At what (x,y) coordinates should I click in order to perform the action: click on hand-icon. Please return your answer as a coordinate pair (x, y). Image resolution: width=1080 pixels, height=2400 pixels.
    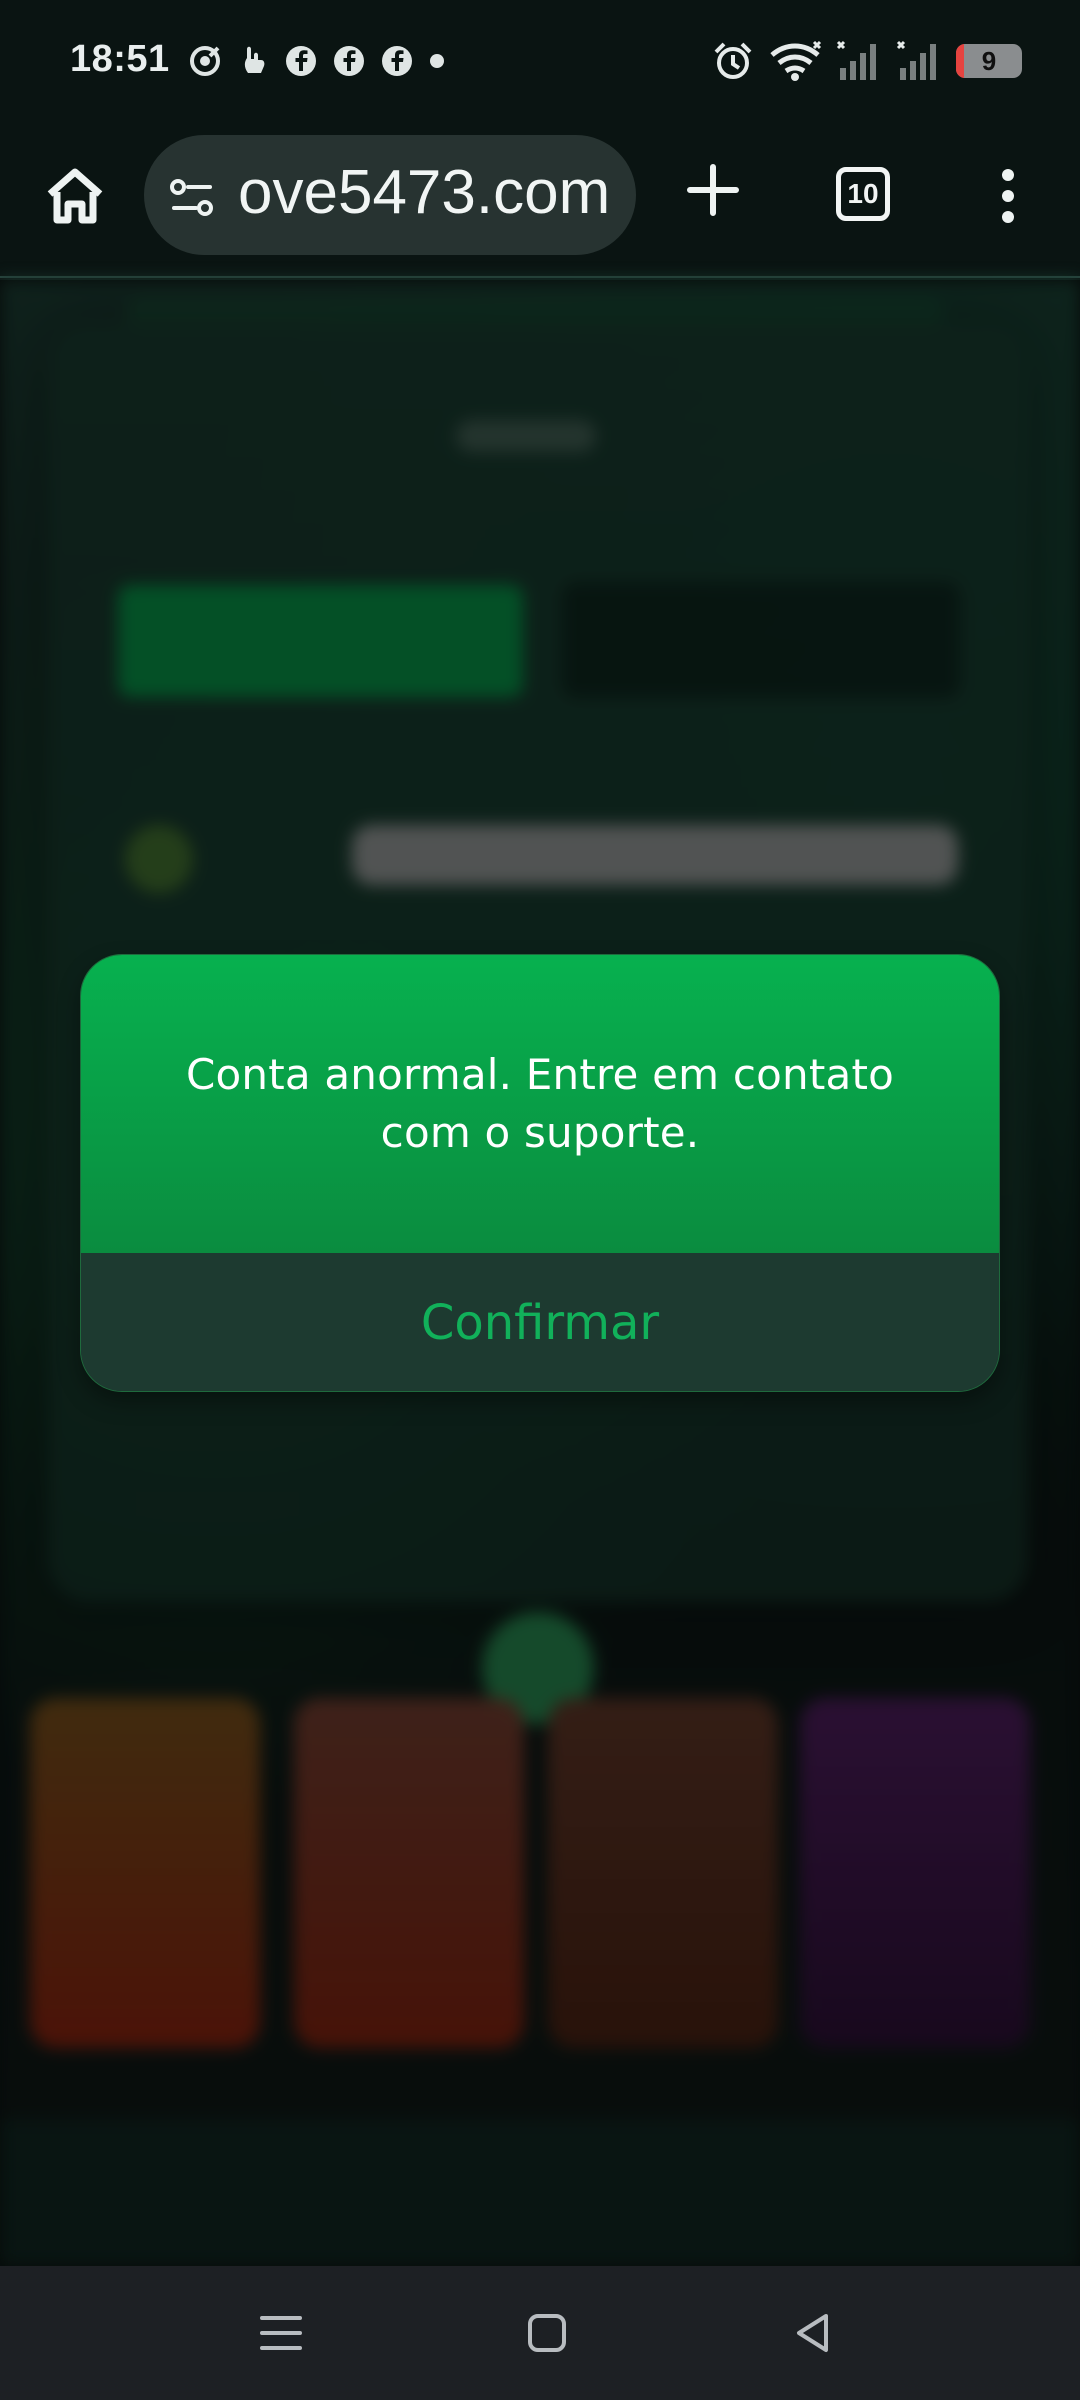
    Looking at the image, I should click on (254, 59).